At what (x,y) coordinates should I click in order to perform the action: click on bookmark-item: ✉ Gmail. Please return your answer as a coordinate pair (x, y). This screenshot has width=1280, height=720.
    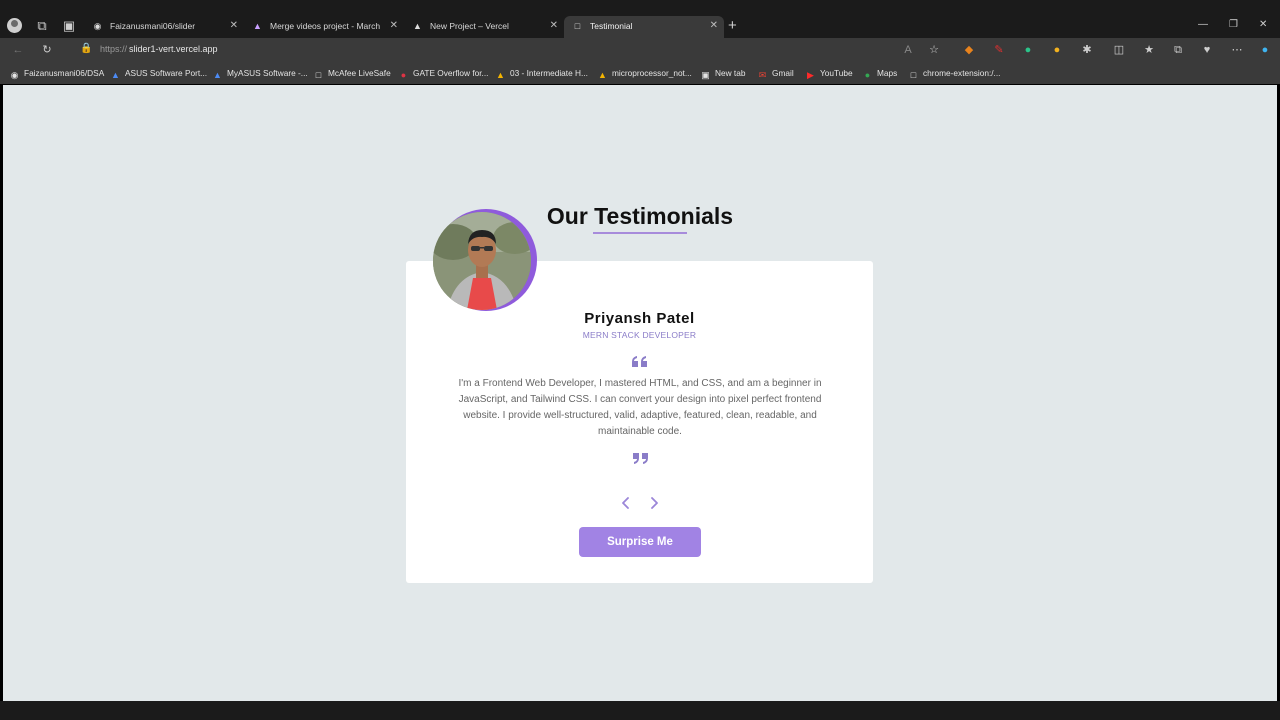
    Looking at the image, I should click on (775, 74).